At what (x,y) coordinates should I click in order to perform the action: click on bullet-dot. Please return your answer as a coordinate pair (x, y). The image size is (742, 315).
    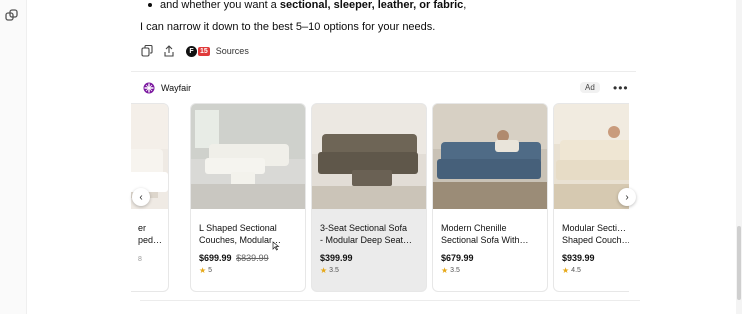
    Looking at the image, I should click on (150, 5).